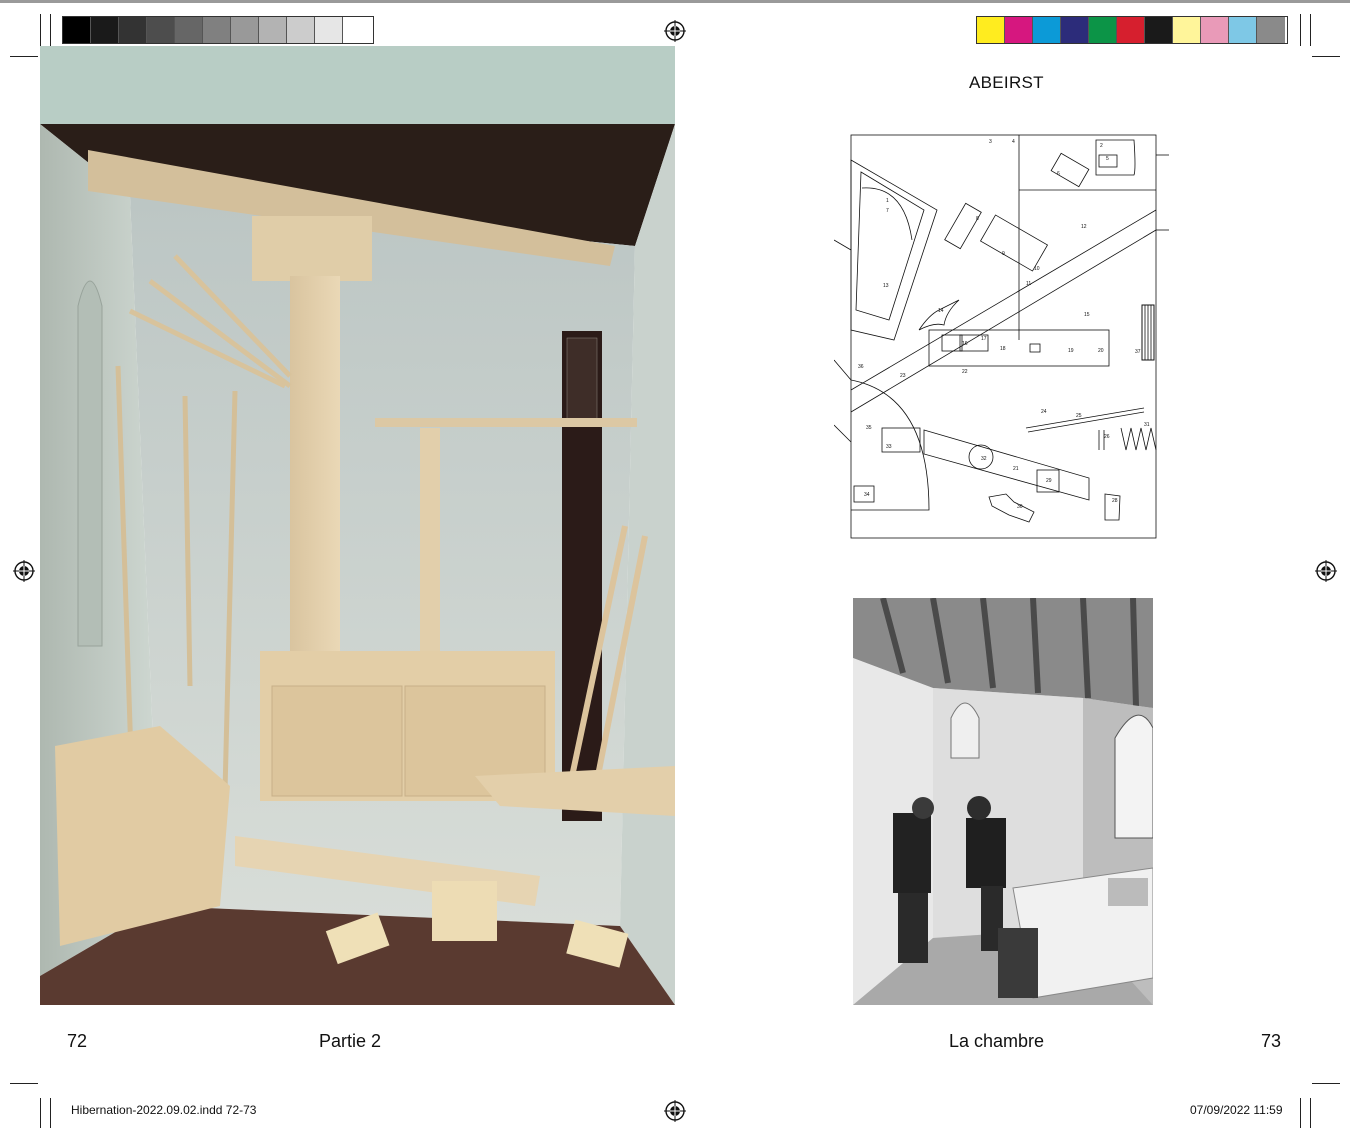 Image resolution: width=1350 pixels, height=1134 pixels. What do you see at coordinates (1084, 227) in the screenshot?
I see `plan-label: 12` at bounding box center [1084, 227].